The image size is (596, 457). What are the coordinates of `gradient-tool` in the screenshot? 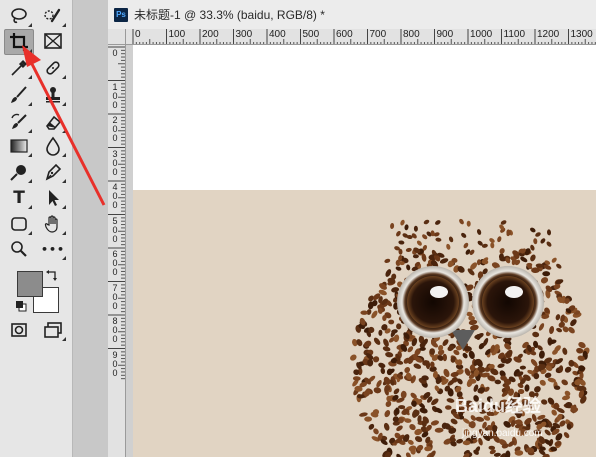 It's located at (19, 146).